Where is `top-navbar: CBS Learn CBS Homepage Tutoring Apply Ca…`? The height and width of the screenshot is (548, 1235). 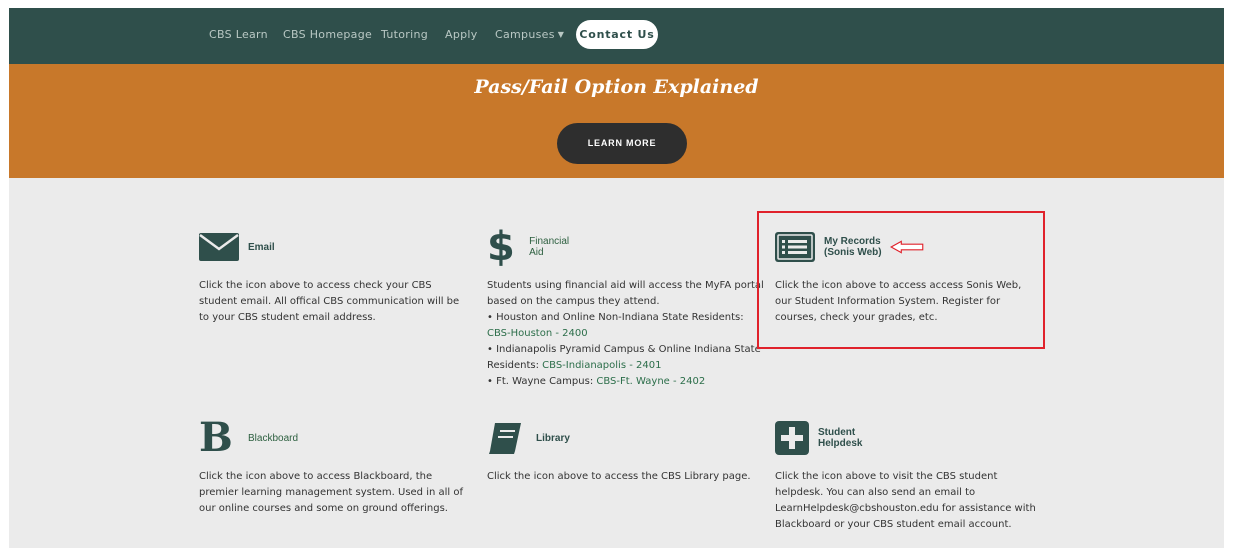
top-navbar: CBS Learn CBS Homepage Tutoring Apply Ca… is located at coordinates (616, 36).